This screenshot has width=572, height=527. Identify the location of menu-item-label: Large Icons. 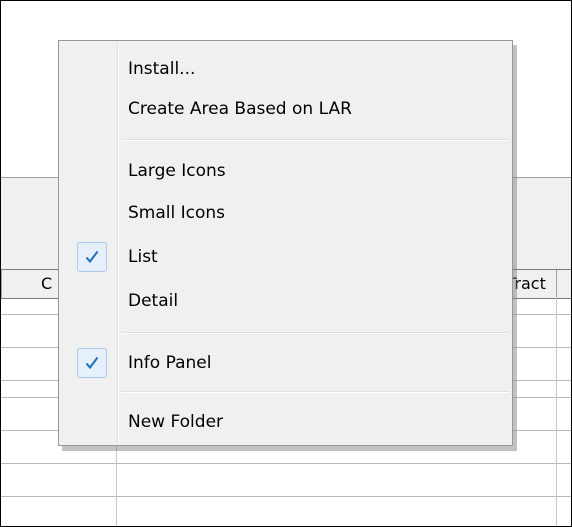
(177, 171).